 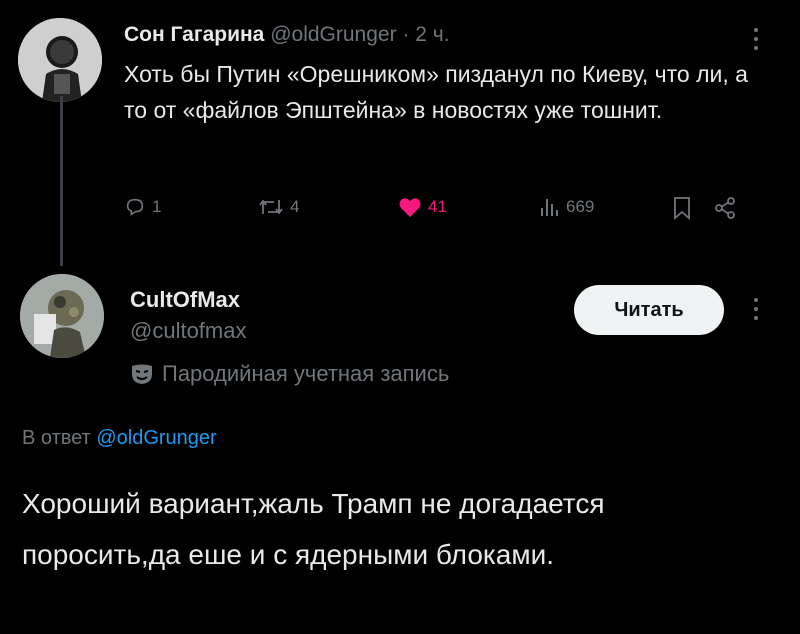 I want to click on reply-author-handle: @cultofmax, so click(x=188, y=331).